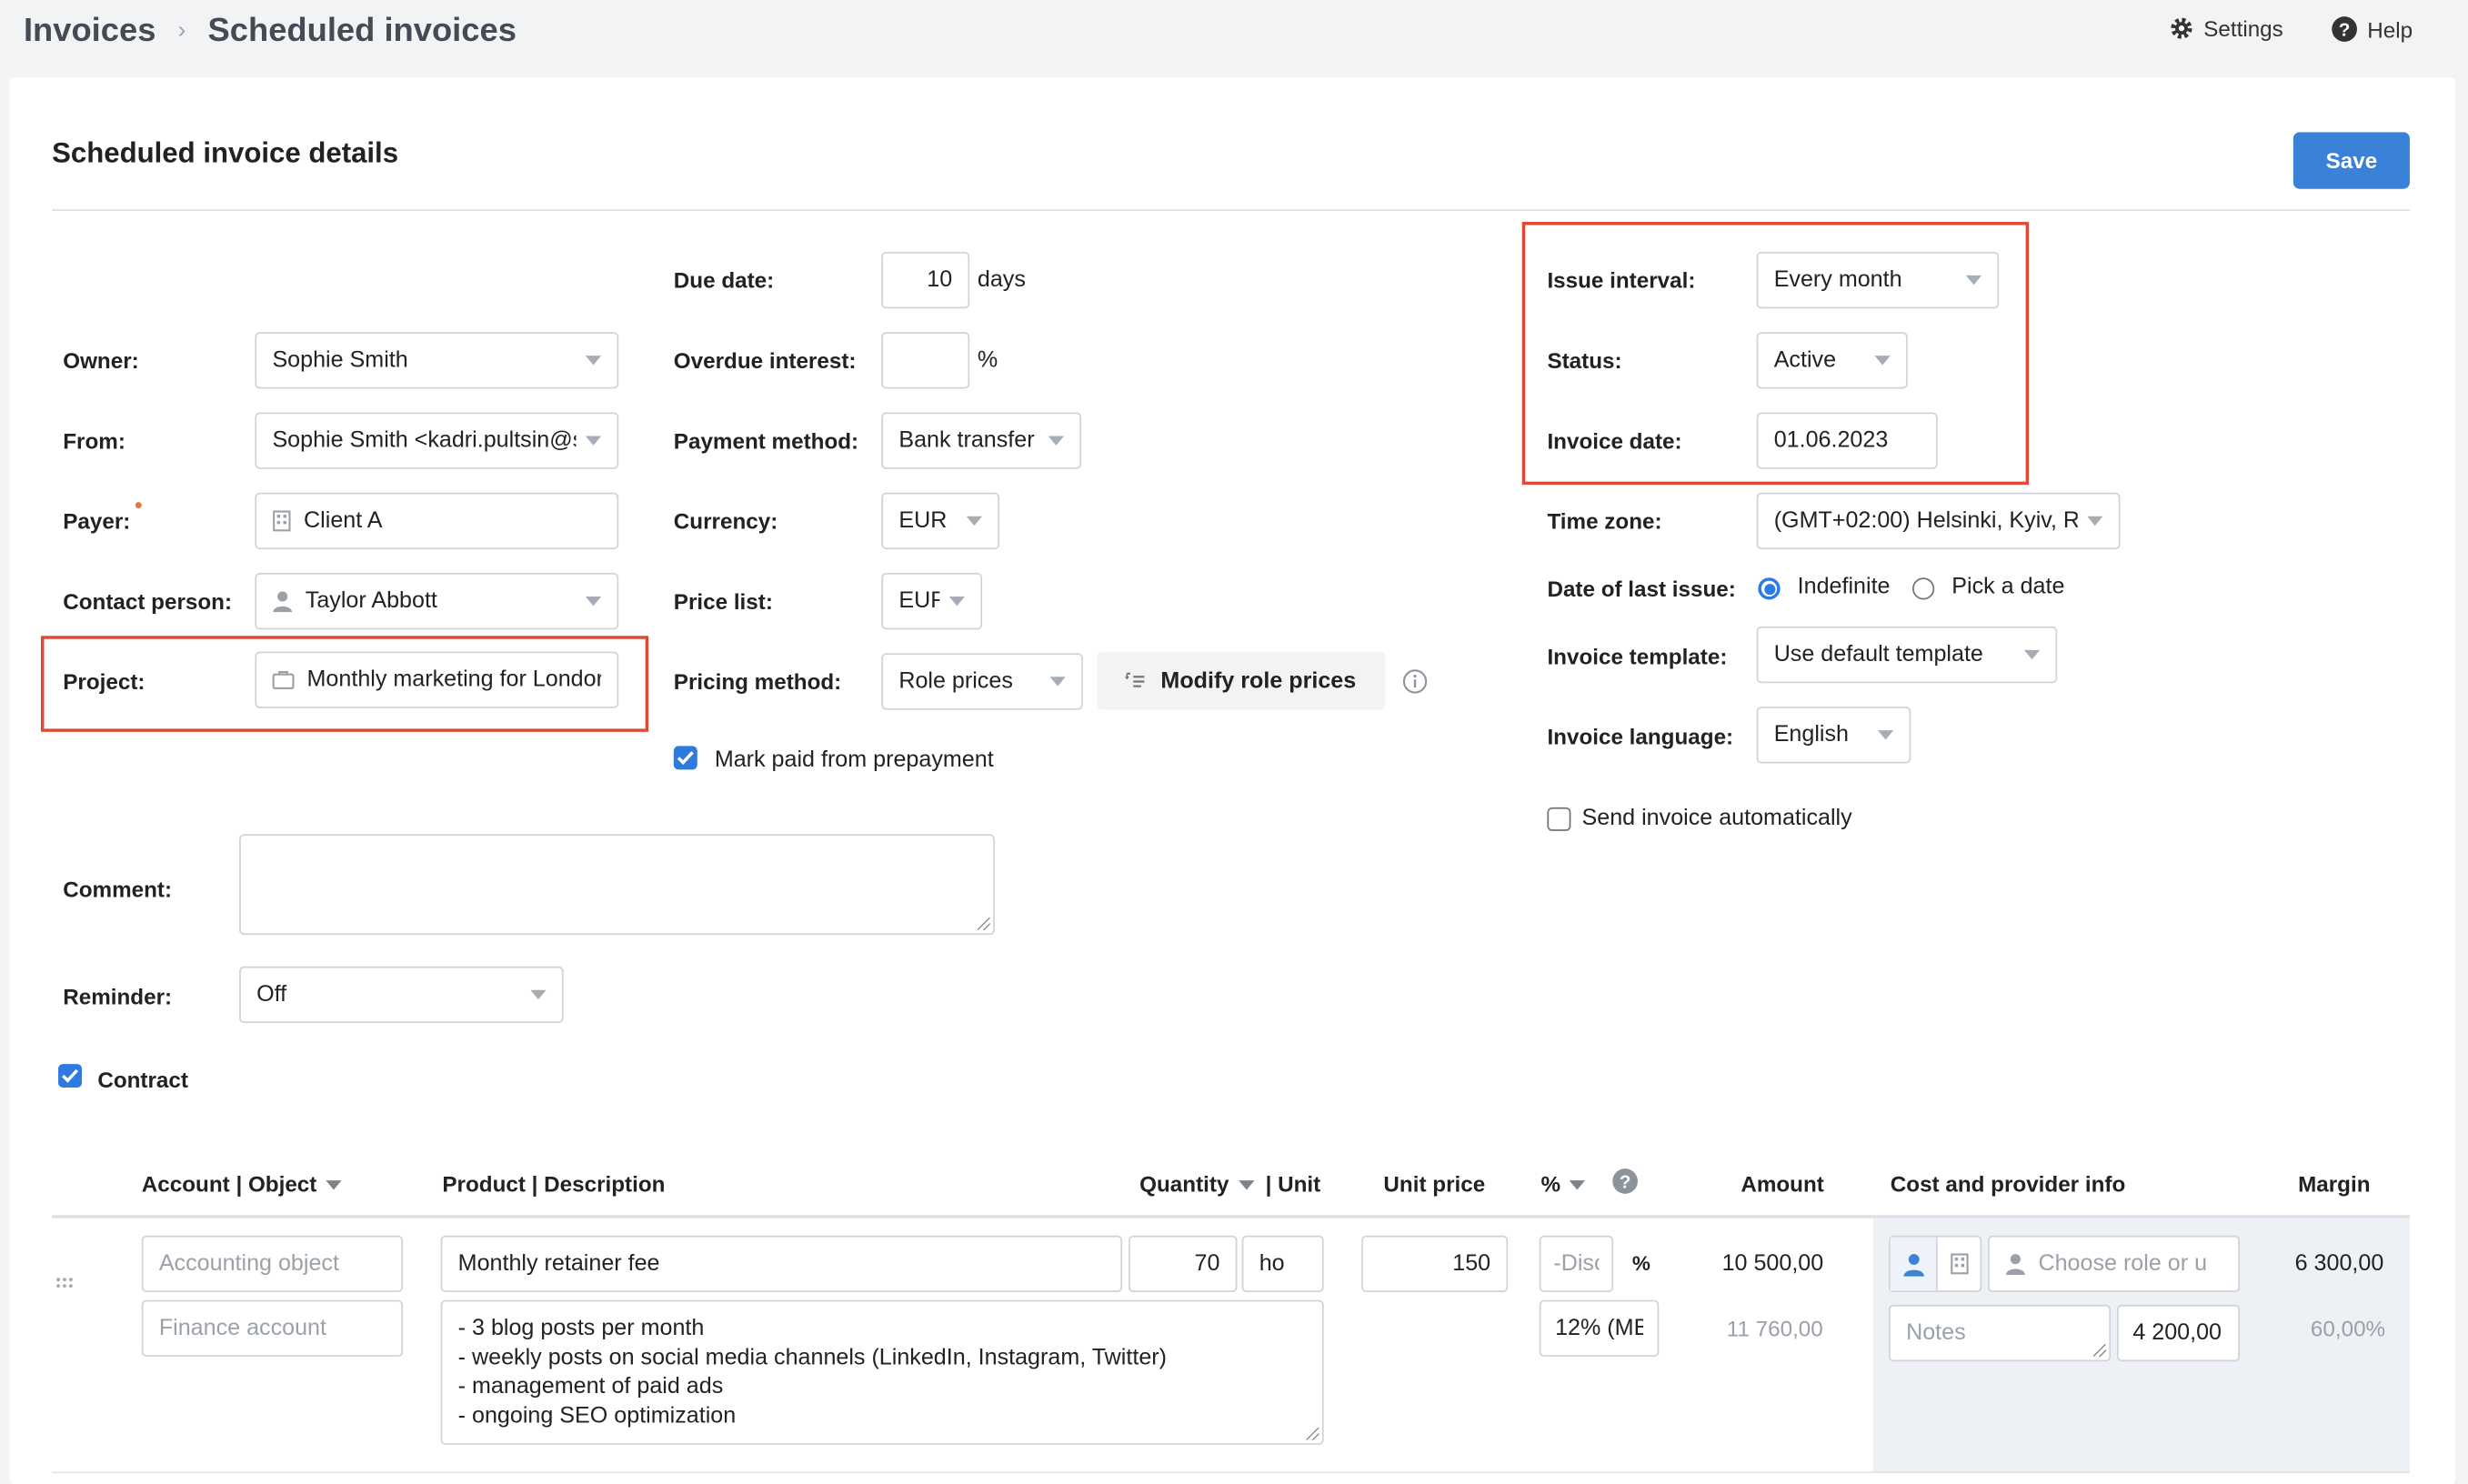 The height and width of the screenshot is (1484, 2468). I want to click on unit-price-input: 150, so click(1435, 1264).